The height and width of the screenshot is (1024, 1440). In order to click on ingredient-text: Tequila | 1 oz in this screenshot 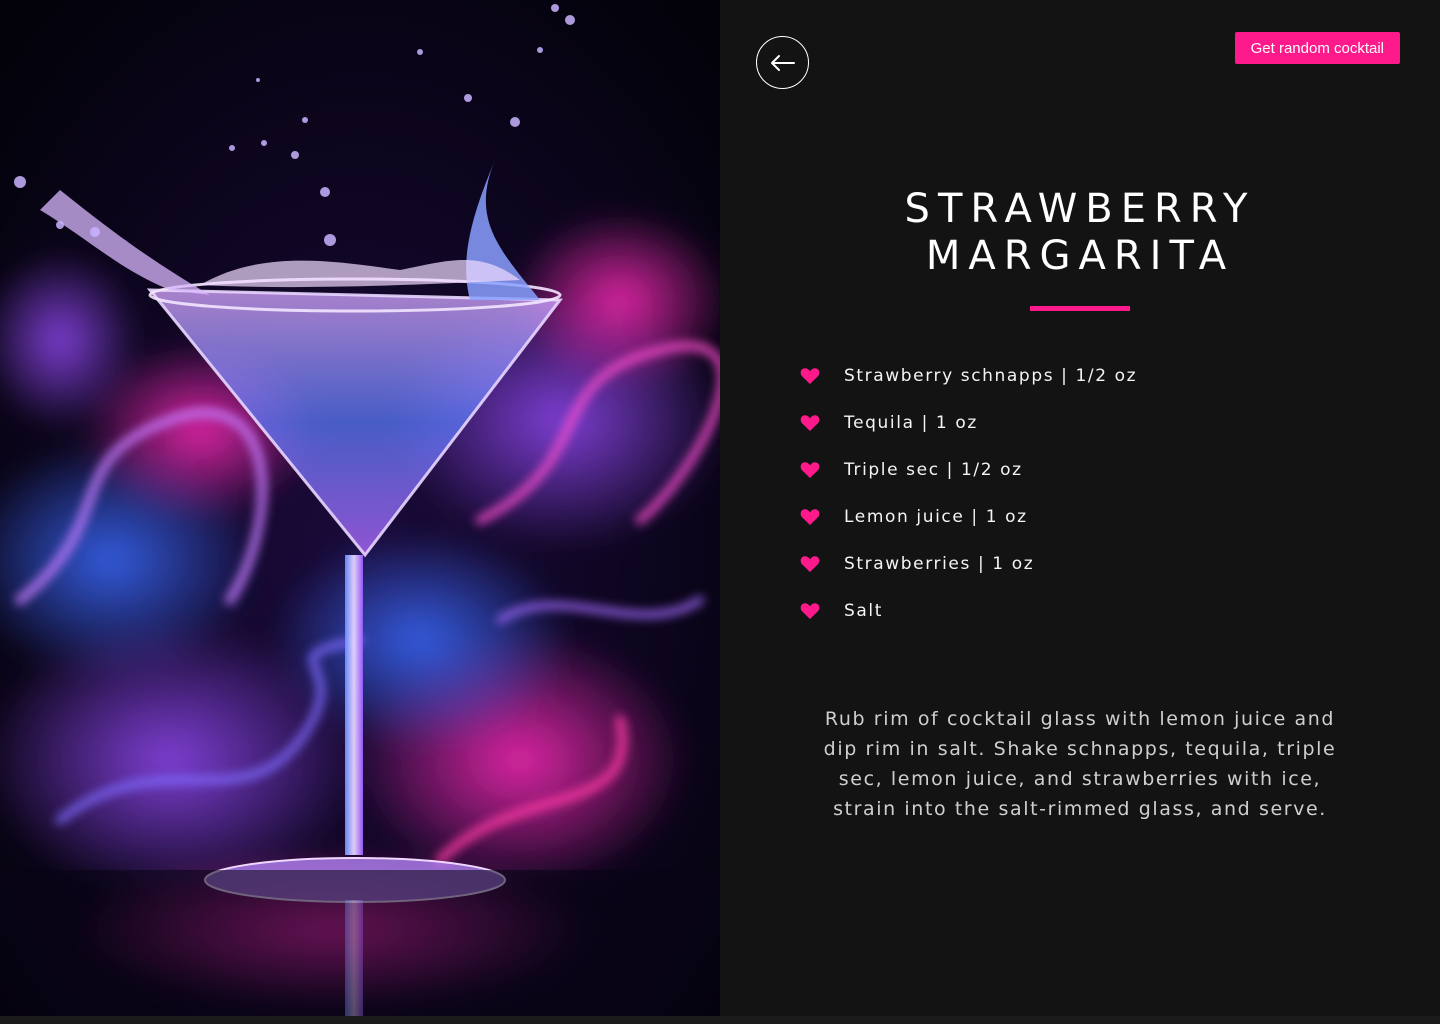, I will do `click(911, 422)`.